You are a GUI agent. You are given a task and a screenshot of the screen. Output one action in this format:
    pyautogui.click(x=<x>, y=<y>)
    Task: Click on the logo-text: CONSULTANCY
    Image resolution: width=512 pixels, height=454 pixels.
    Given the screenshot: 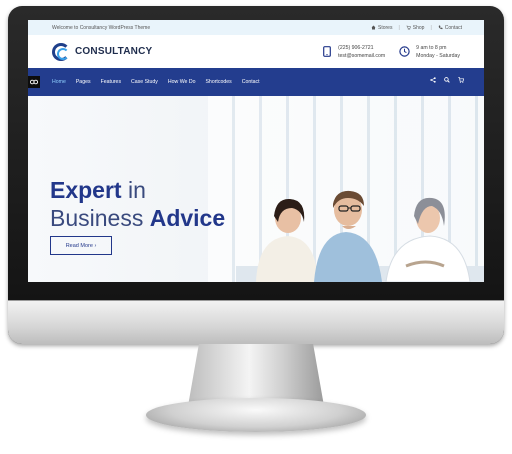 What is the action you would take?
    pyautogui.click(x=114, y=51)
    